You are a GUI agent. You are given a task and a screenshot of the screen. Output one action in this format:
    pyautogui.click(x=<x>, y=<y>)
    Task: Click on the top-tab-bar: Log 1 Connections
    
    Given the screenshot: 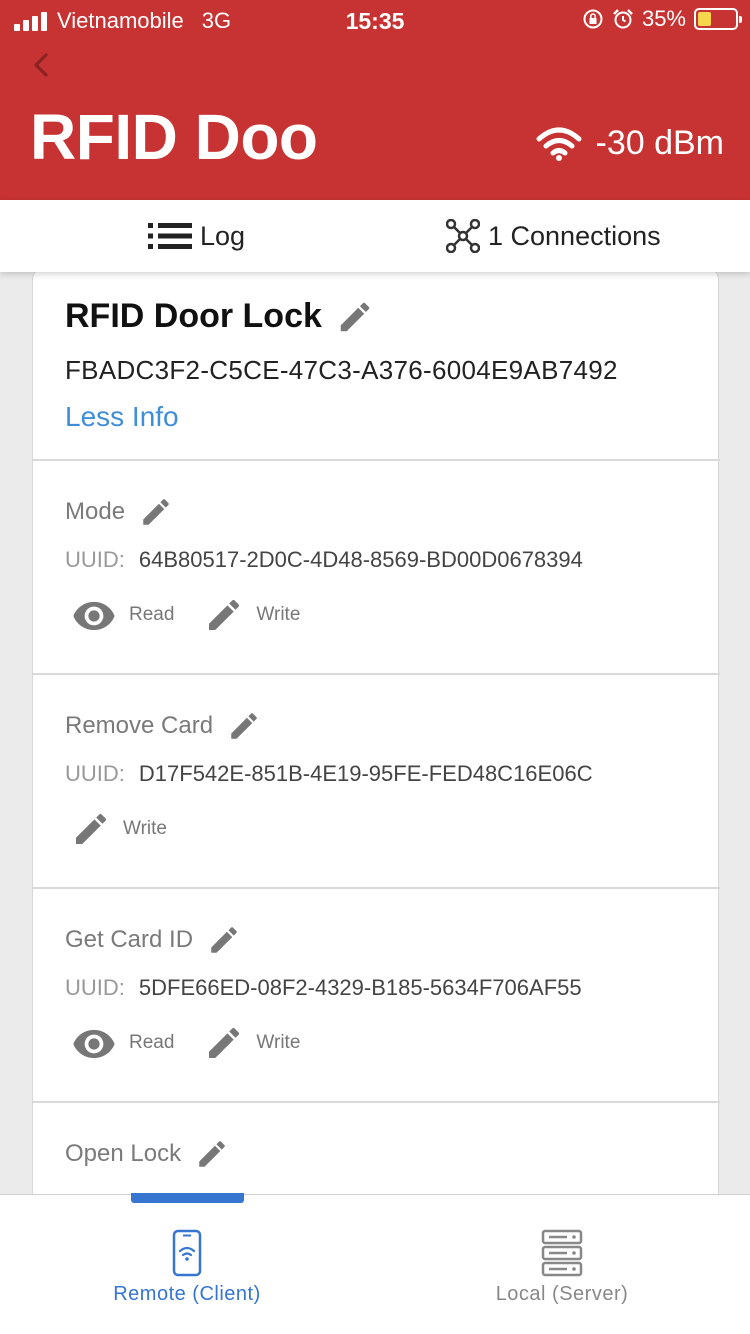 What is the action you would take?
    pyautogui.click(x=375, y=236)
    